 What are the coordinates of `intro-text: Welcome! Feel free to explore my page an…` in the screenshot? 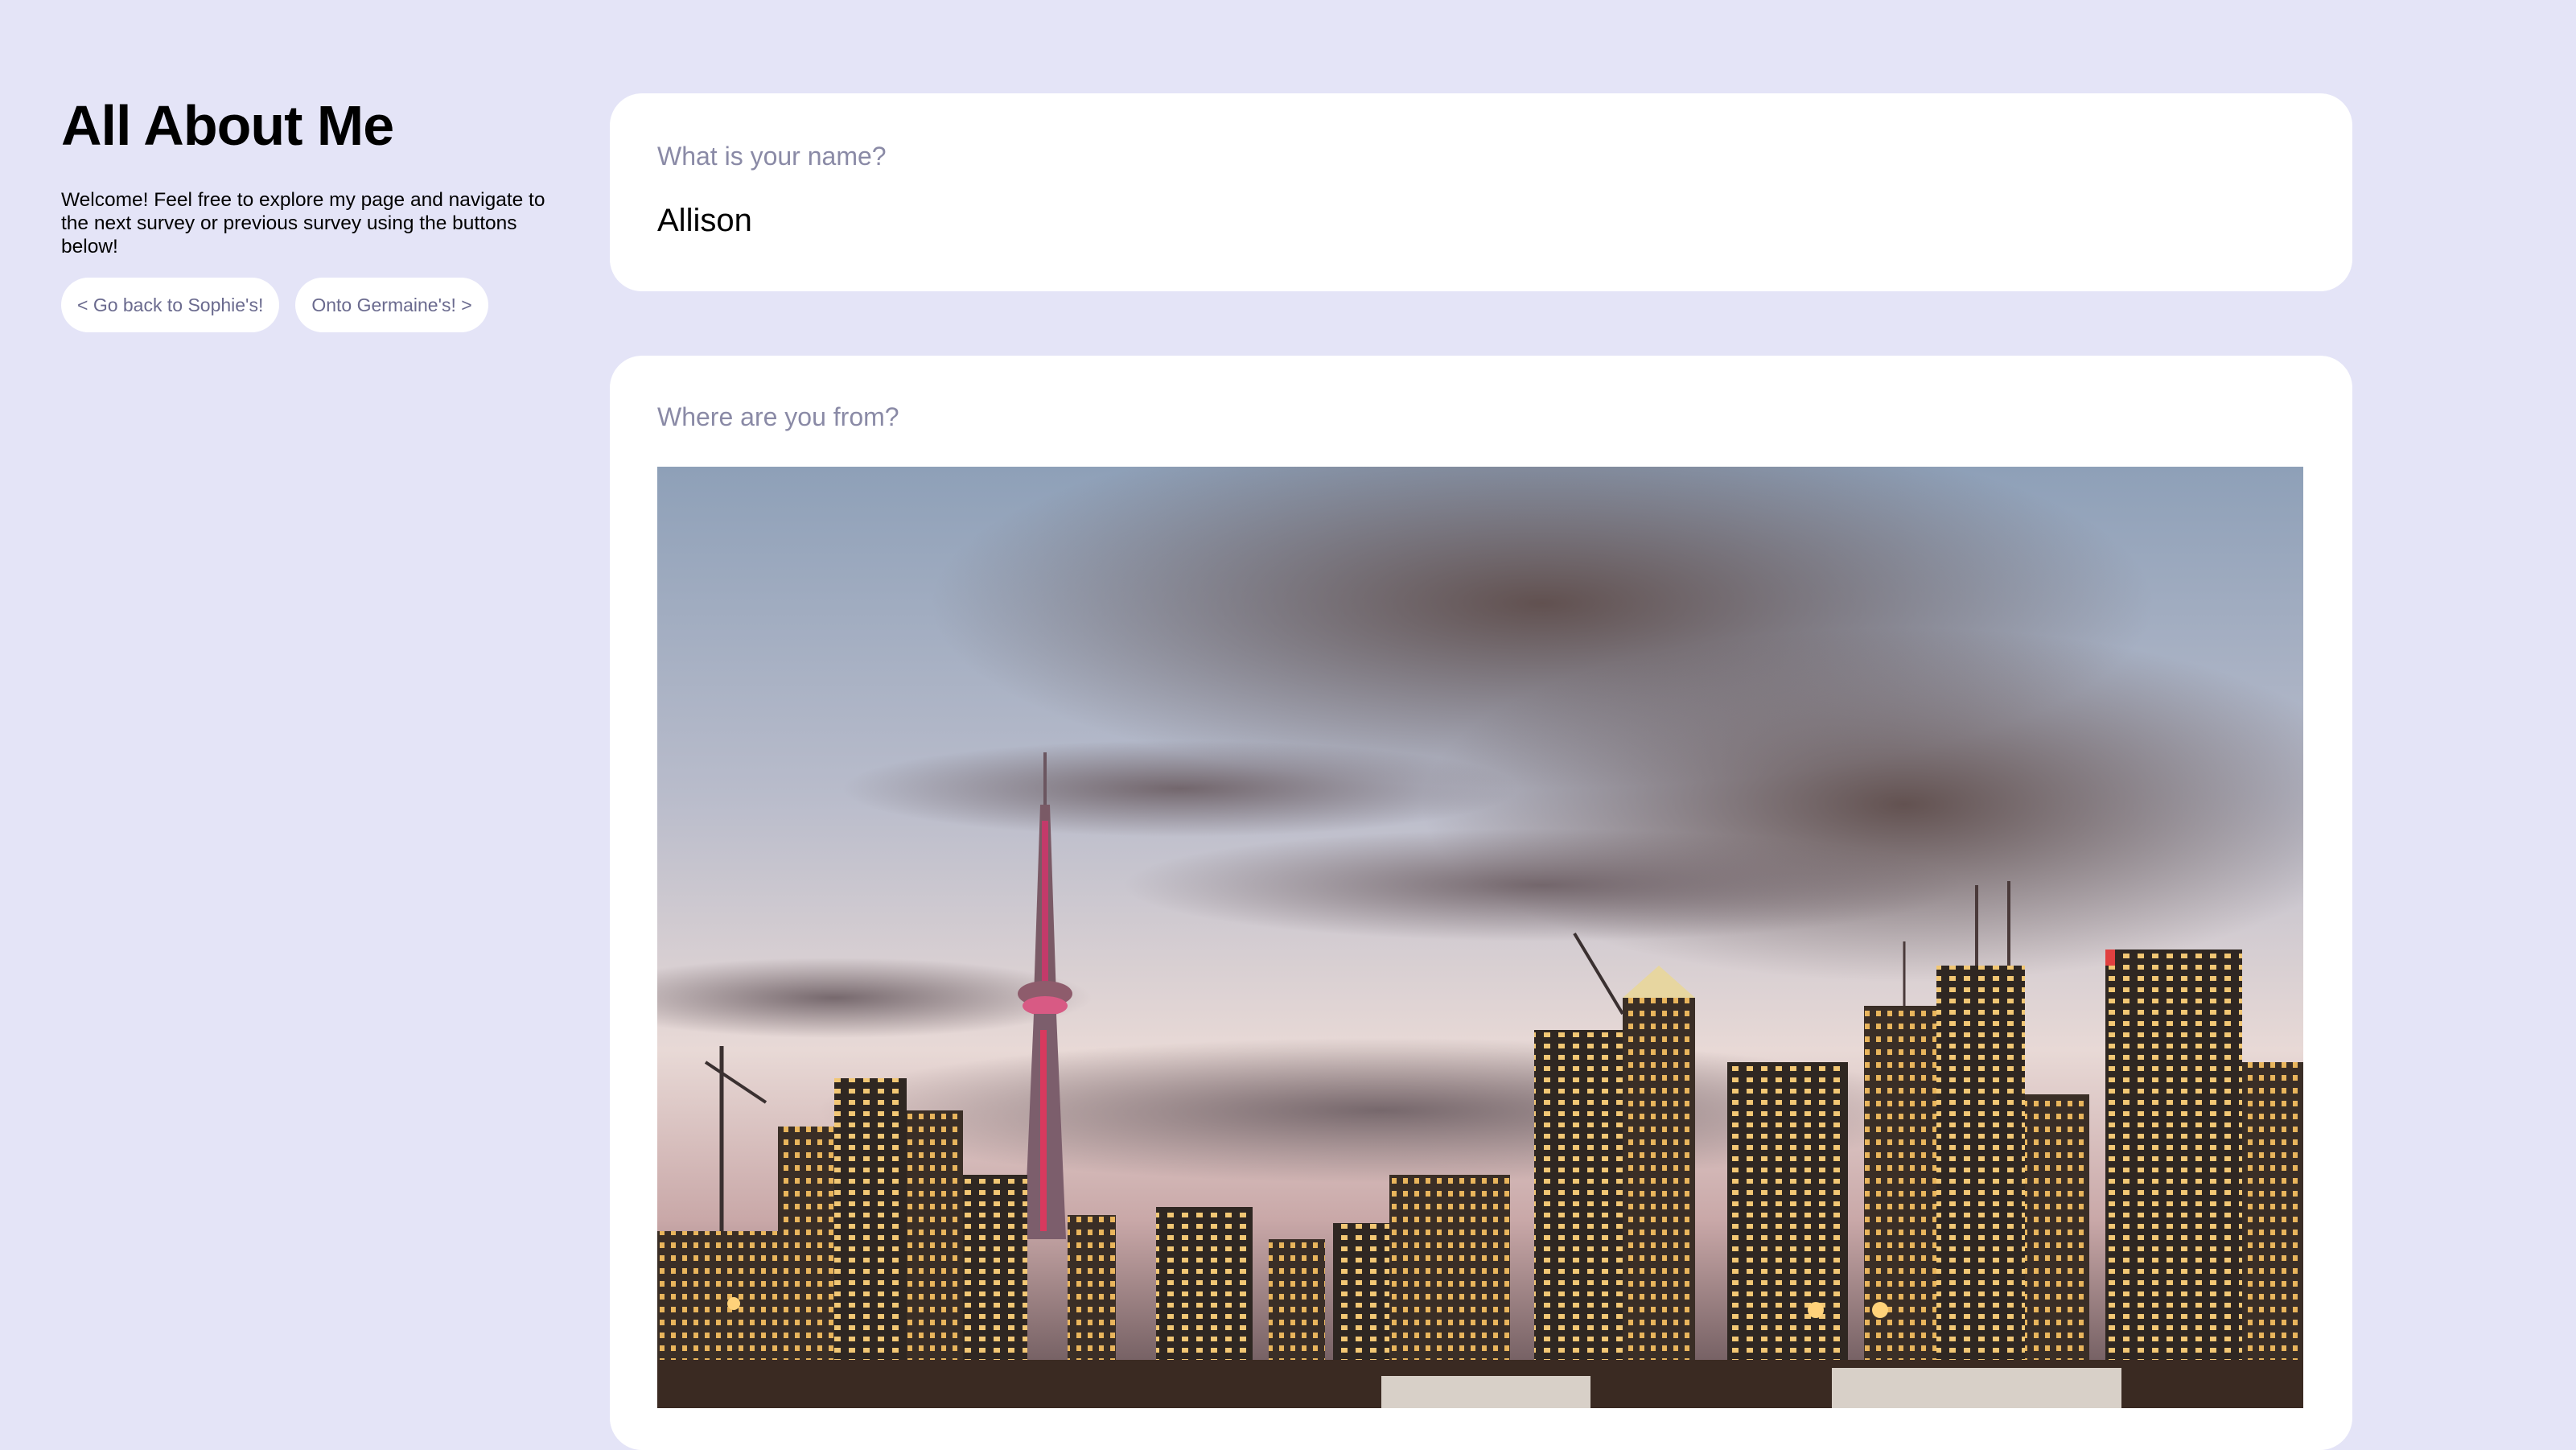 It's located at (303, 223).